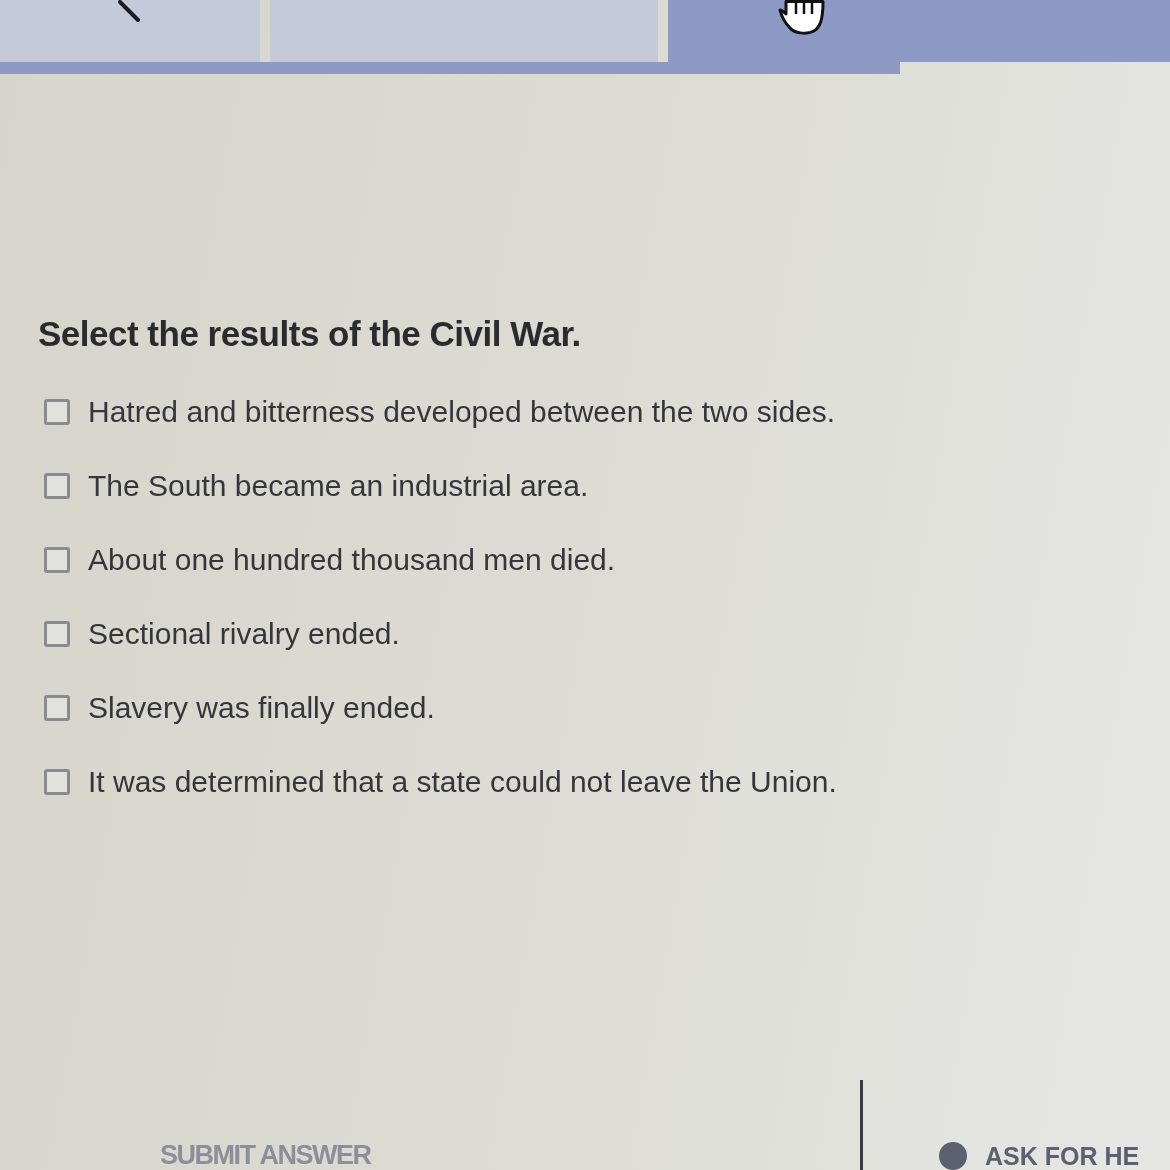 Image resolution: width=1170 pixels, height=1170 pixels. What do you see at coordinates (1039, 1156) in the screenshot?
I see `ask-for-help-button: ASK FOR HE` at bounding box center [1039, 1156].